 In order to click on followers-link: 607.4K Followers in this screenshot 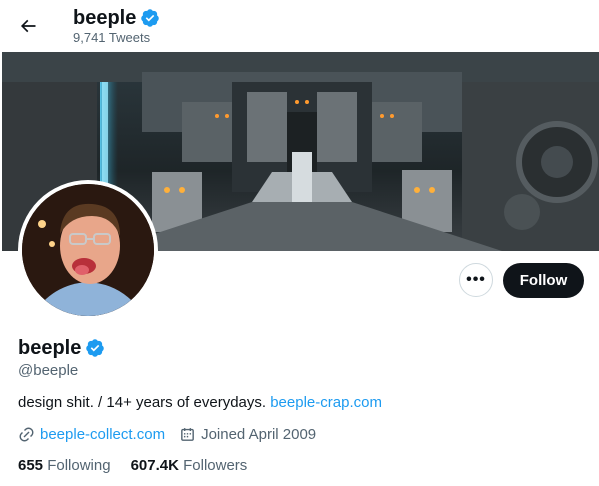, I will do `click(189, 465)`.